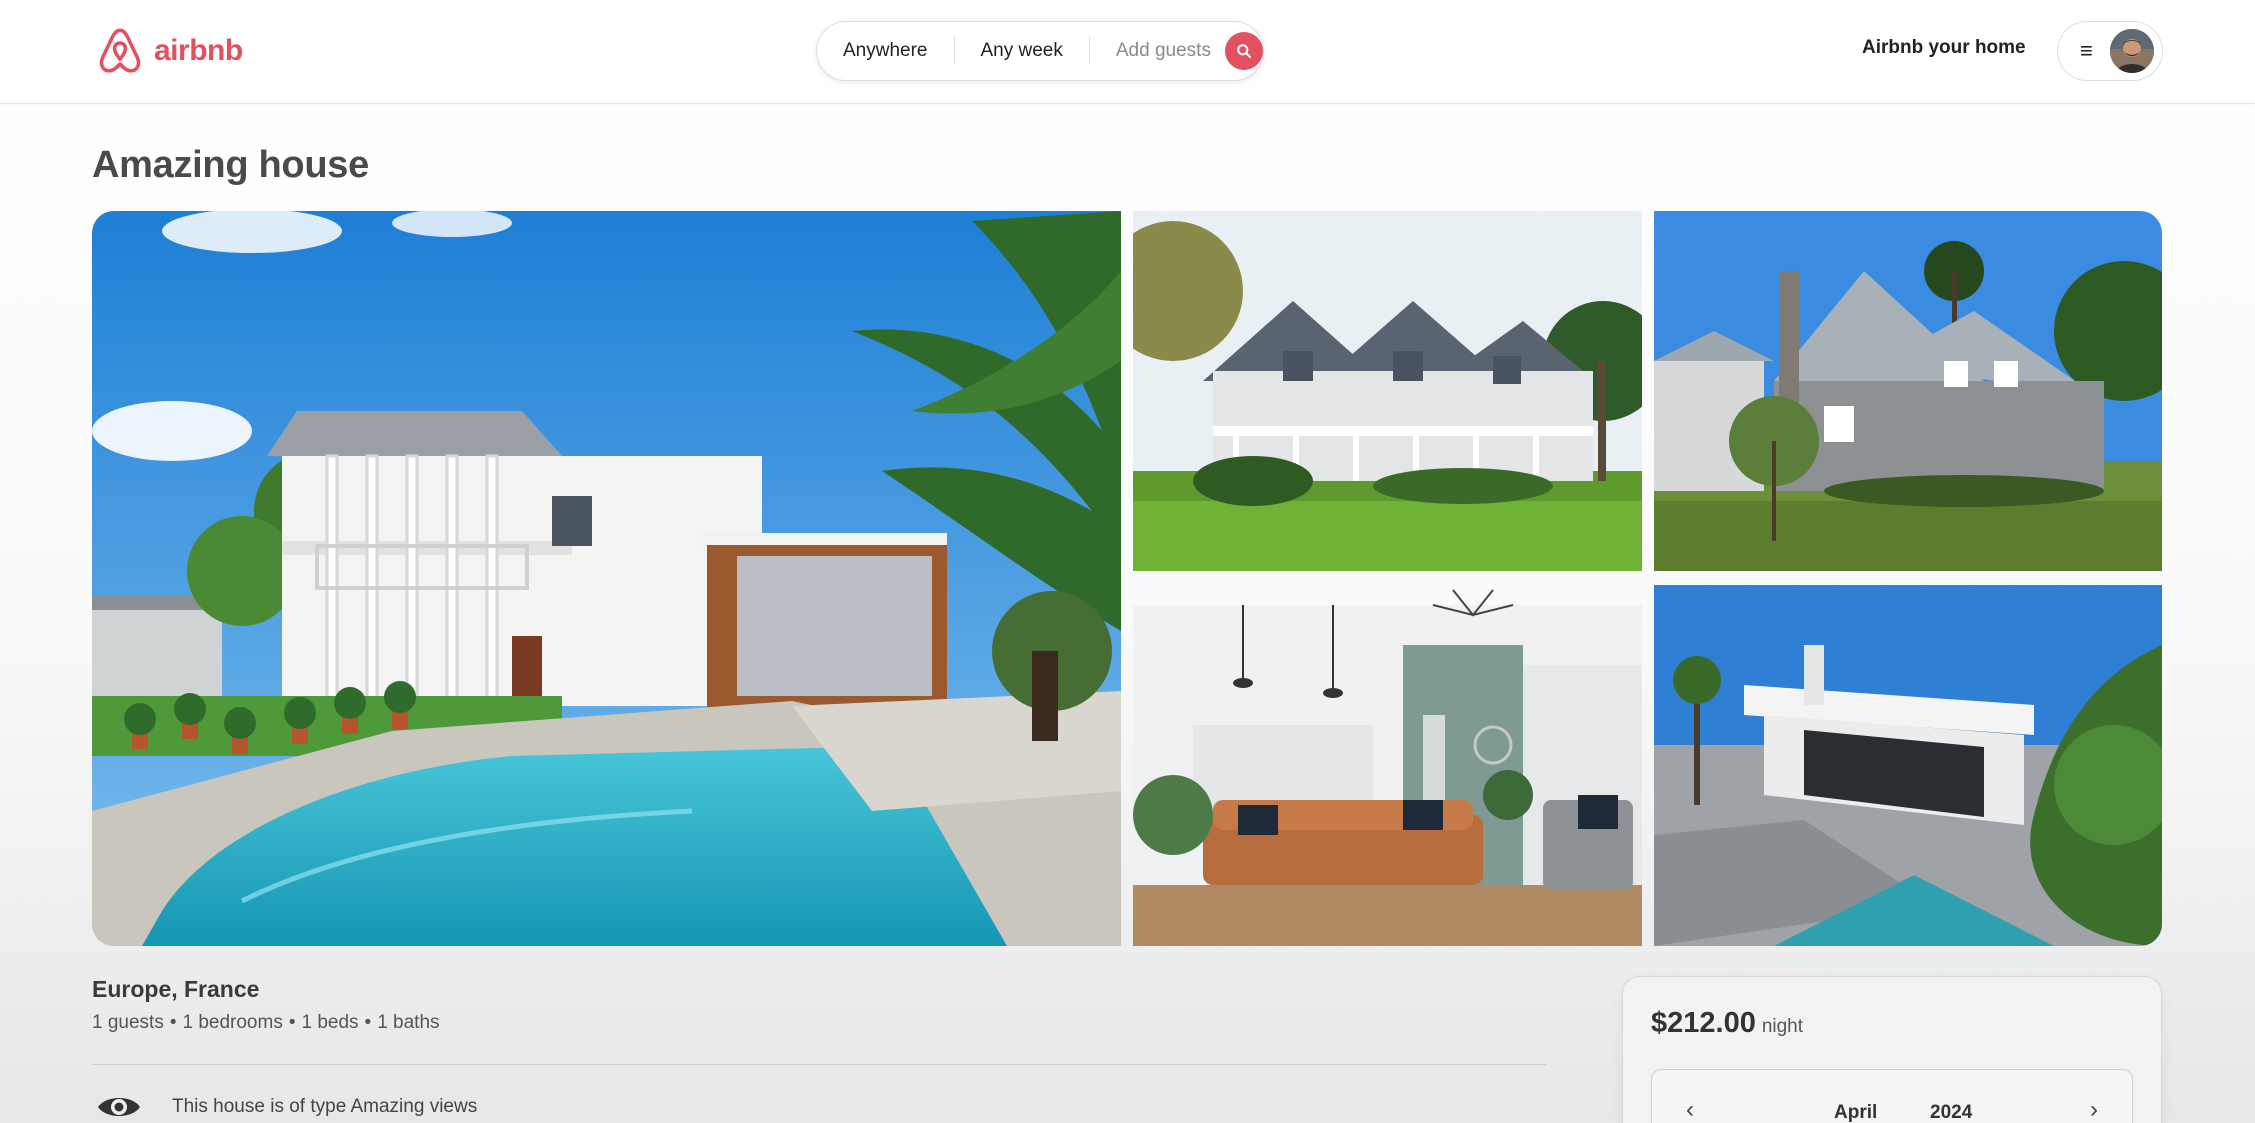 This screenshot has width=2255, height=1123. Describe the element at coordinates (408, 1022) in the screenshot. I see `spec-baths: 1 baths` at that location.